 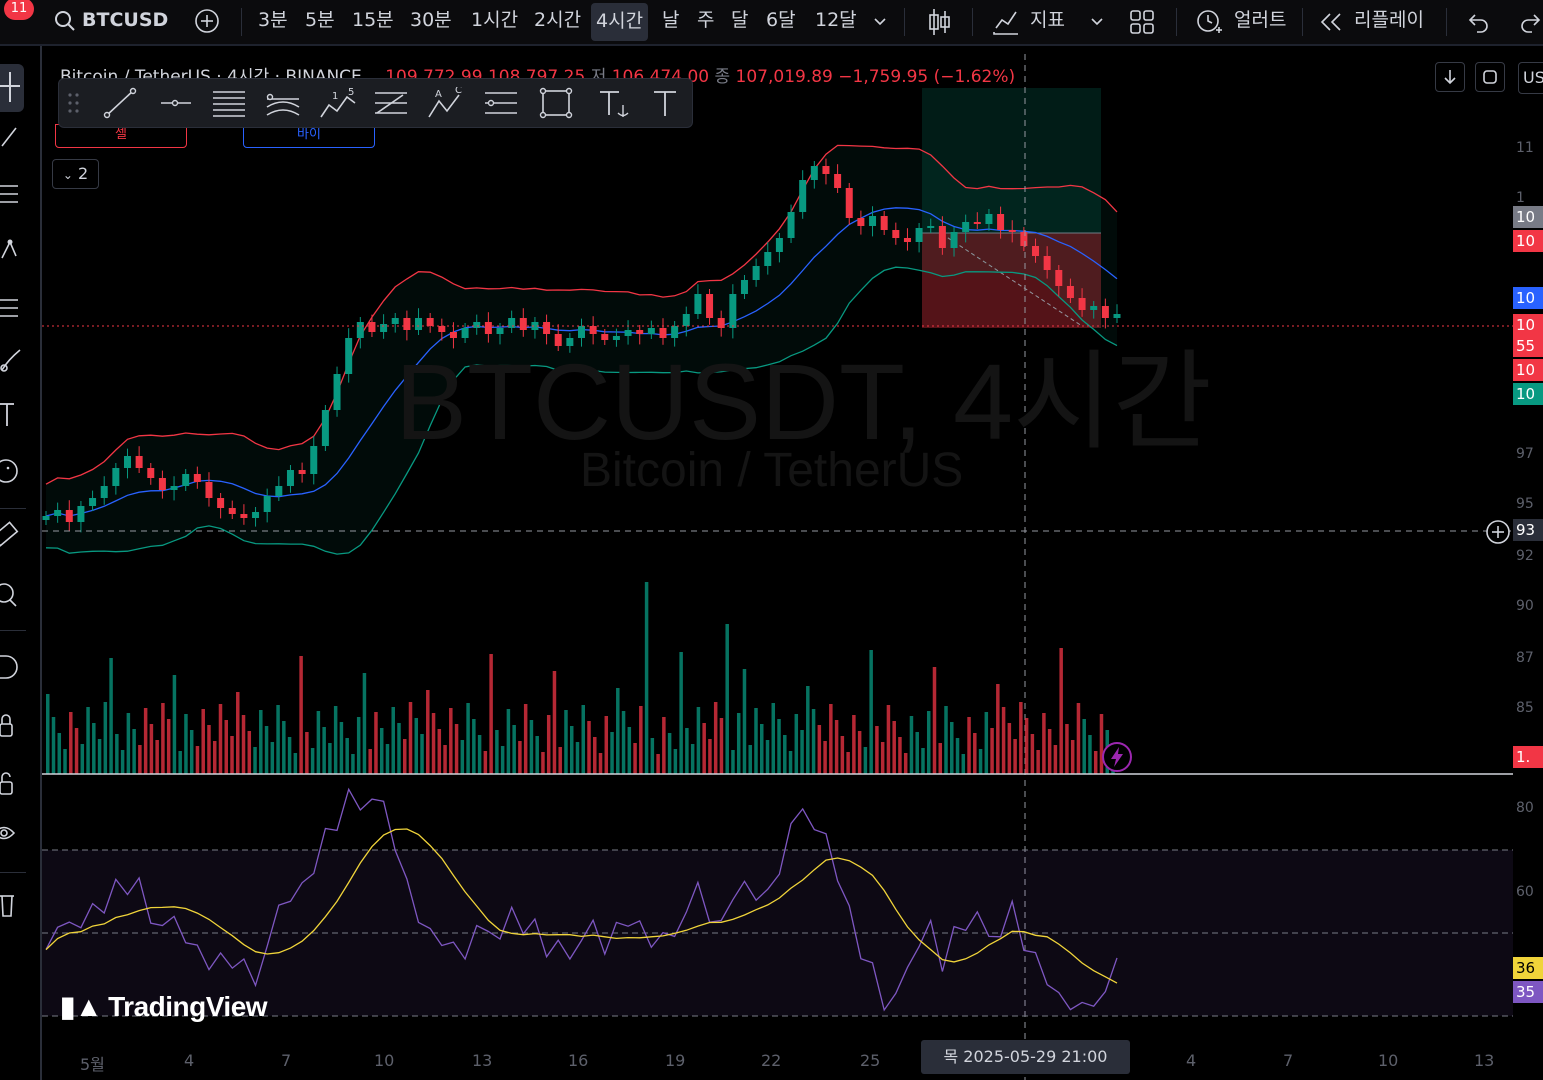 What do you see at coordinates (65, 21) in the screenshot?
I see `search-icon` at bounding box center [65, 21].